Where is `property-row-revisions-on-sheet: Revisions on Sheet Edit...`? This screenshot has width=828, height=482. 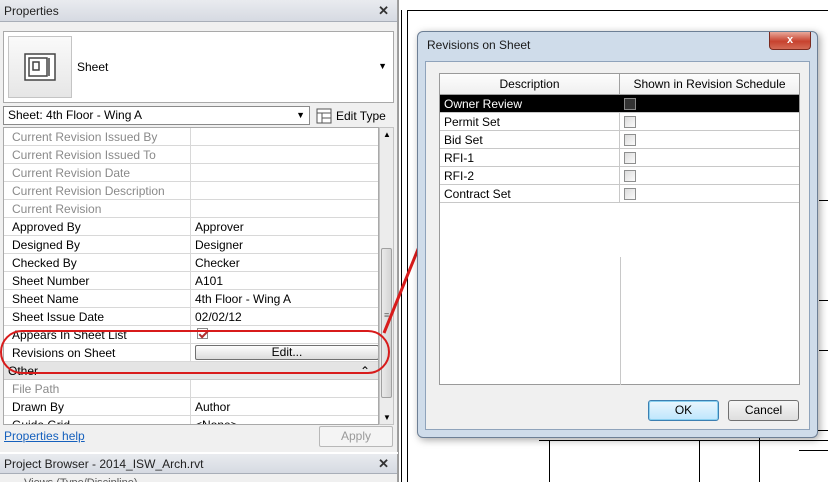
property-row-revisions-on-sheet: Revisions on Sheet Edit... is located at coordinates (191, 353).